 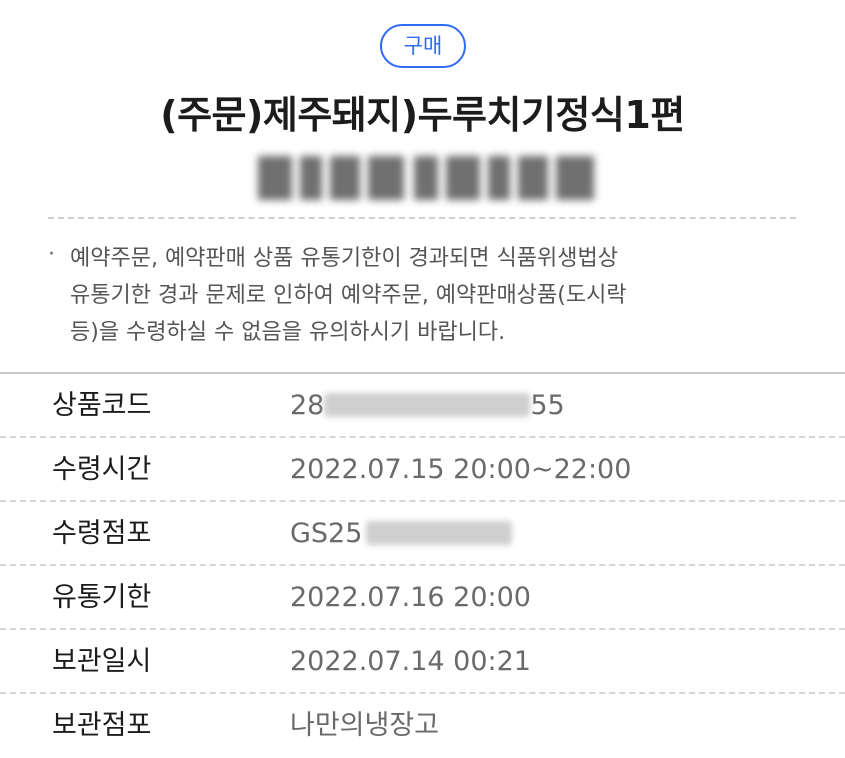 I want to click on product-code-end: 55, so click(x=547, y=405).